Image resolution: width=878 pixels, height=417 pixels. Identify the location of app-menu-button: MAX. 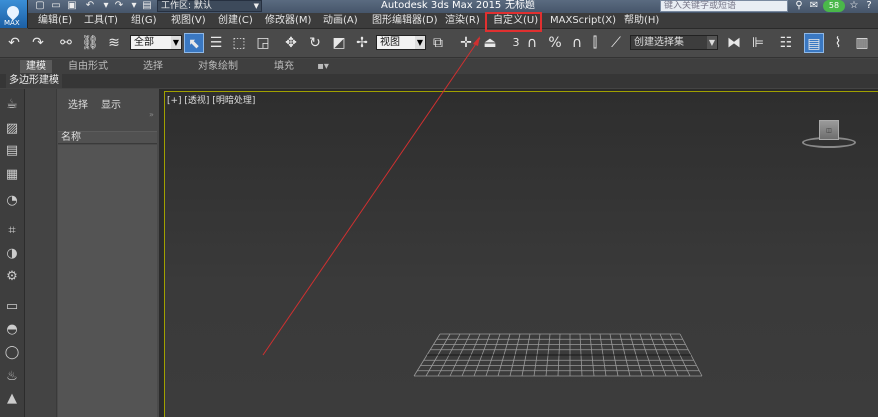
(14, 14).